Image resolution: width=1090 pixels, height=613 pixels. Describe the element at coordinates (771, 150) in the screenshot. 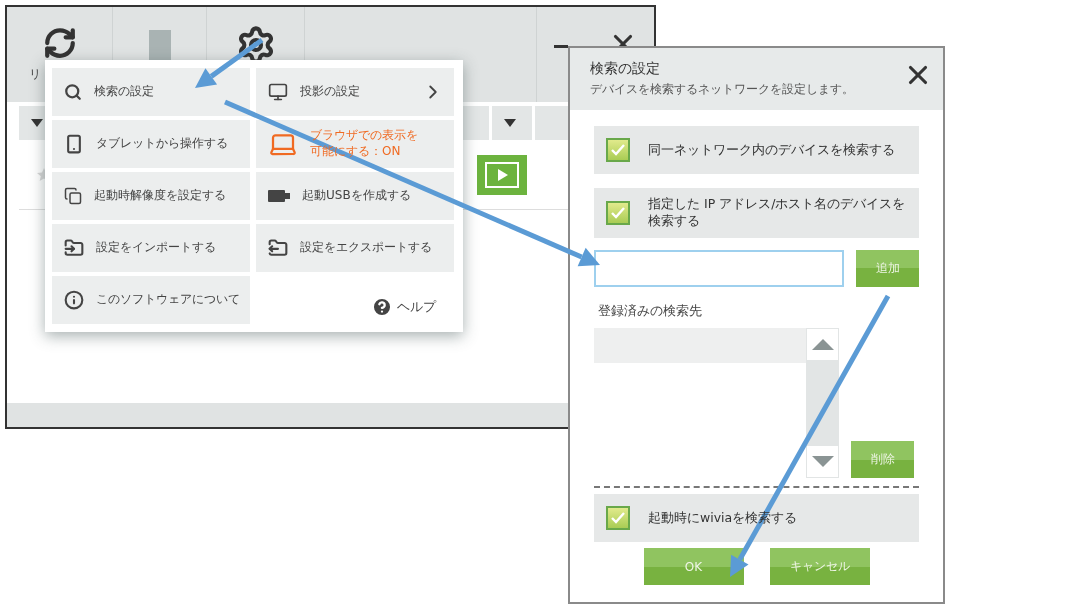

I see `option-label: 同一ネットワーク内のデバイスを検索する` at that location.